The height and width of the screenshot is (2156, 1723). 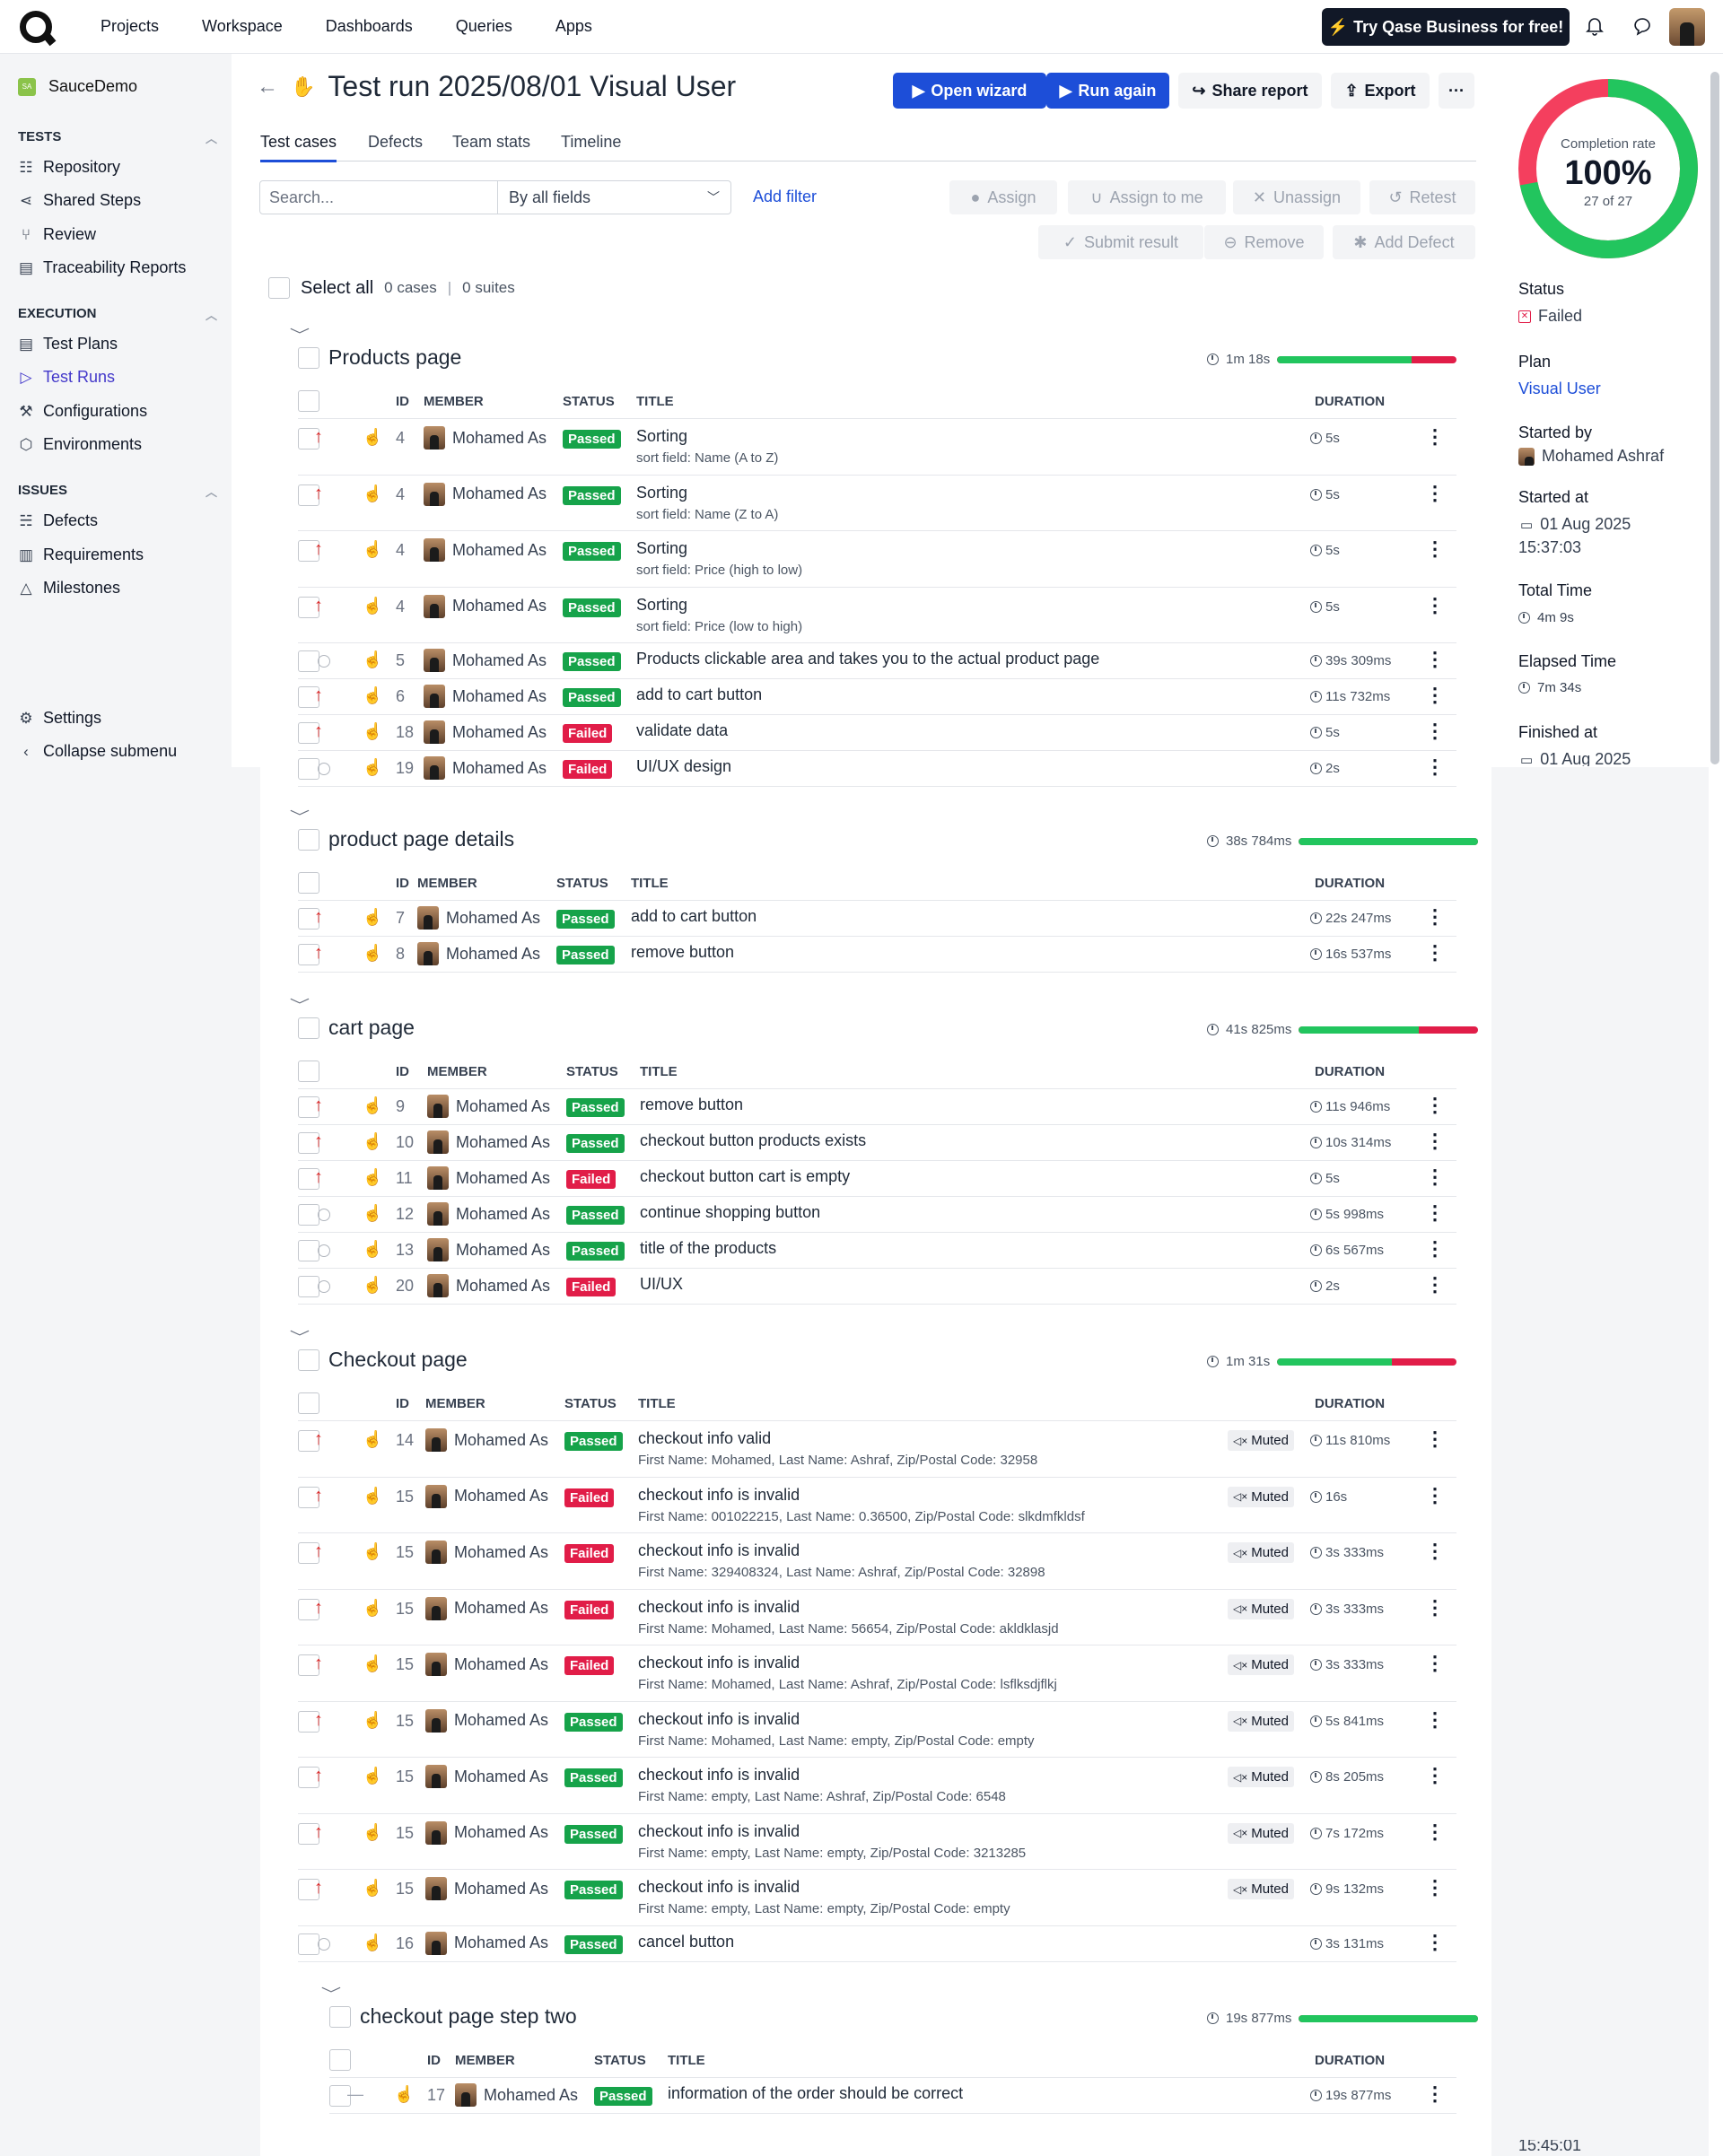 I want to click on select-all-checkbox, so click(x=279, y=288).